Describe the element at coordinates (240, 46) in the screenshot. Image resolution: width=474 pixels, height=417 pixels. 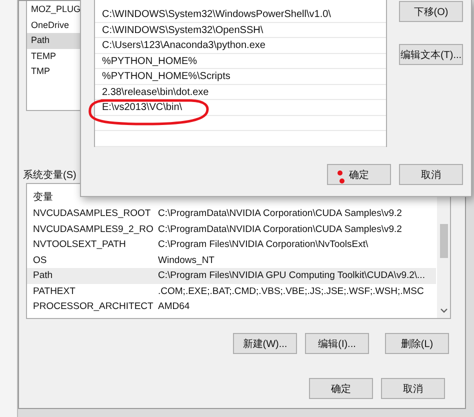
I see `list-item: C:\Users\123\Anaconda3\python.exe` at that location.